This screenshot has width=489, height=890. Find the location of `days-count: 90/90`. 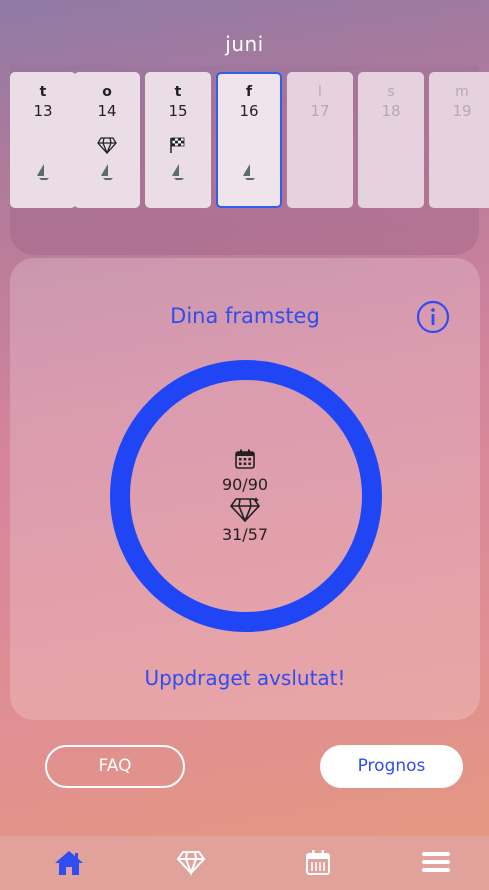

days-count: 90/90 is located at coordinates (245, 484).